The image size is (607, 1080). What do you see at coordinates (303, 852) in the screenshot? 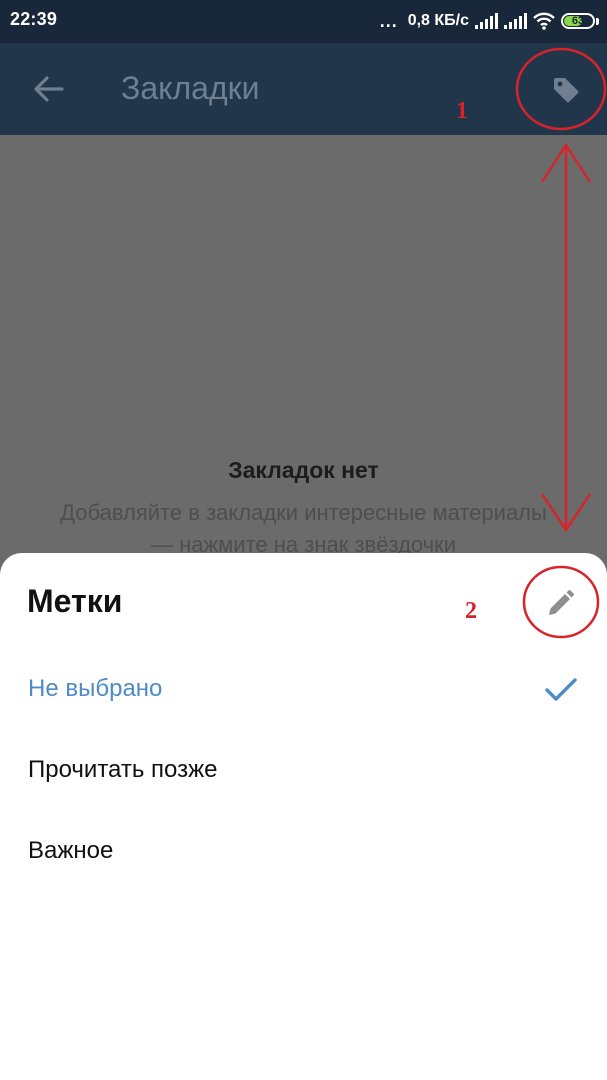
I see `tag-item-important: Важное` at bounding box center [303, 852].